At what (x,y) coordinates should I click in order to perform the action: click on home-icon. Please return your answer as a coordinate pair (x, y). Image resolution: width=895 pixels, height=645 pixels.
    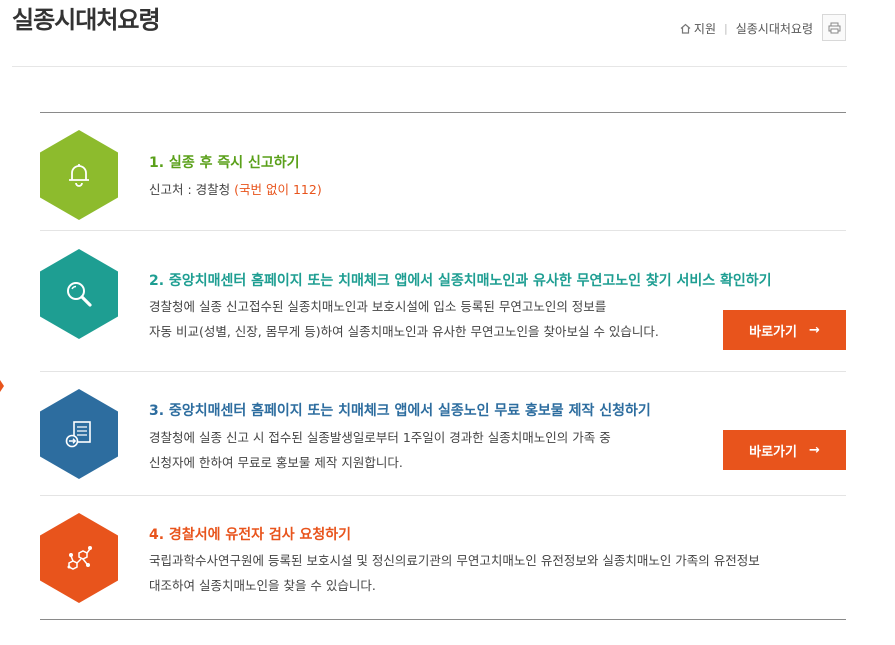
    Looking at the image, I should click on (685, 28).